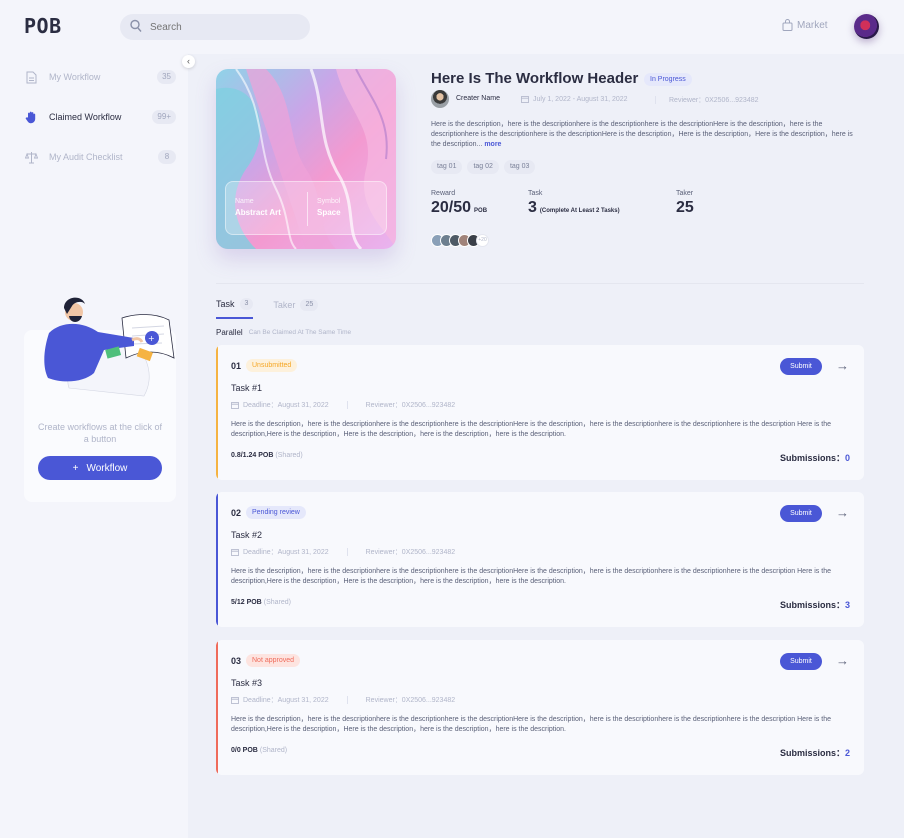 The image size is (904, 838). What do you see at coordinates (306, 208) in the screenshot?
I see `cover-info-panel: Name Abstract Art Symbol Space` at bounding box center [306, 208].